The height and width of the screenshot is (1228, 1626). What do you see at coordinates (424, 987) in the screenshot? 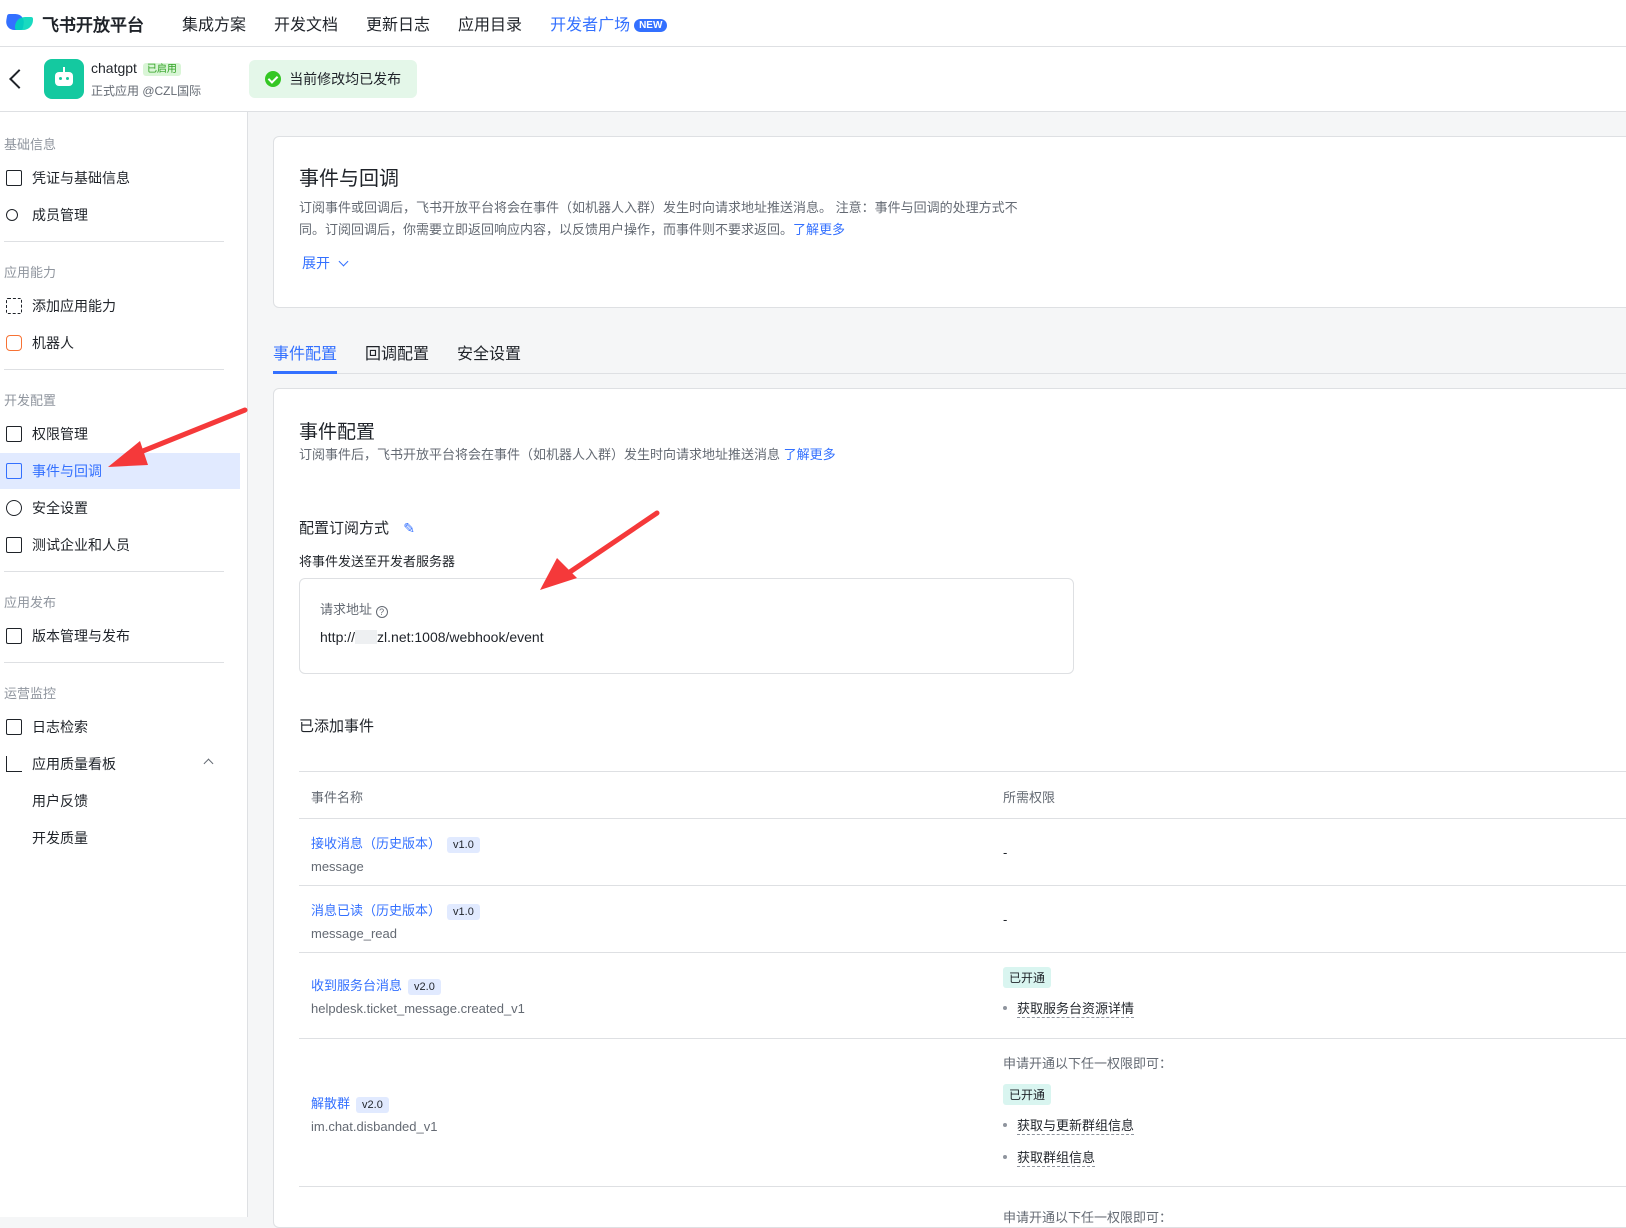
I see `version-badge: v2.0` at bounding box center [424, 987].